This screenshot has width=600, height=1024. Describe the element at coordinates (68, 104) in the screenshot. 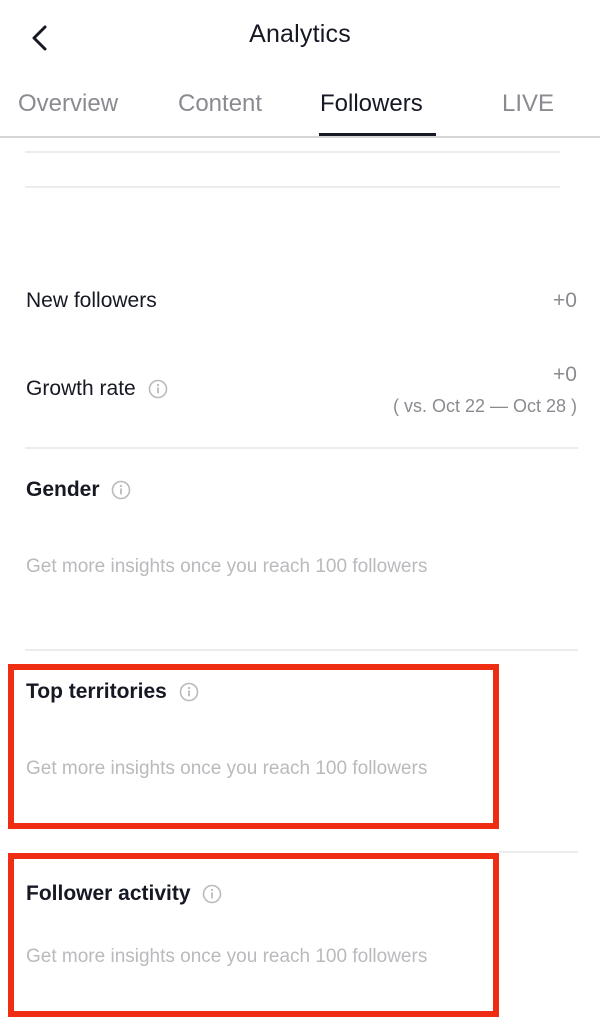

I see `tab-overview: Overview` at that location.